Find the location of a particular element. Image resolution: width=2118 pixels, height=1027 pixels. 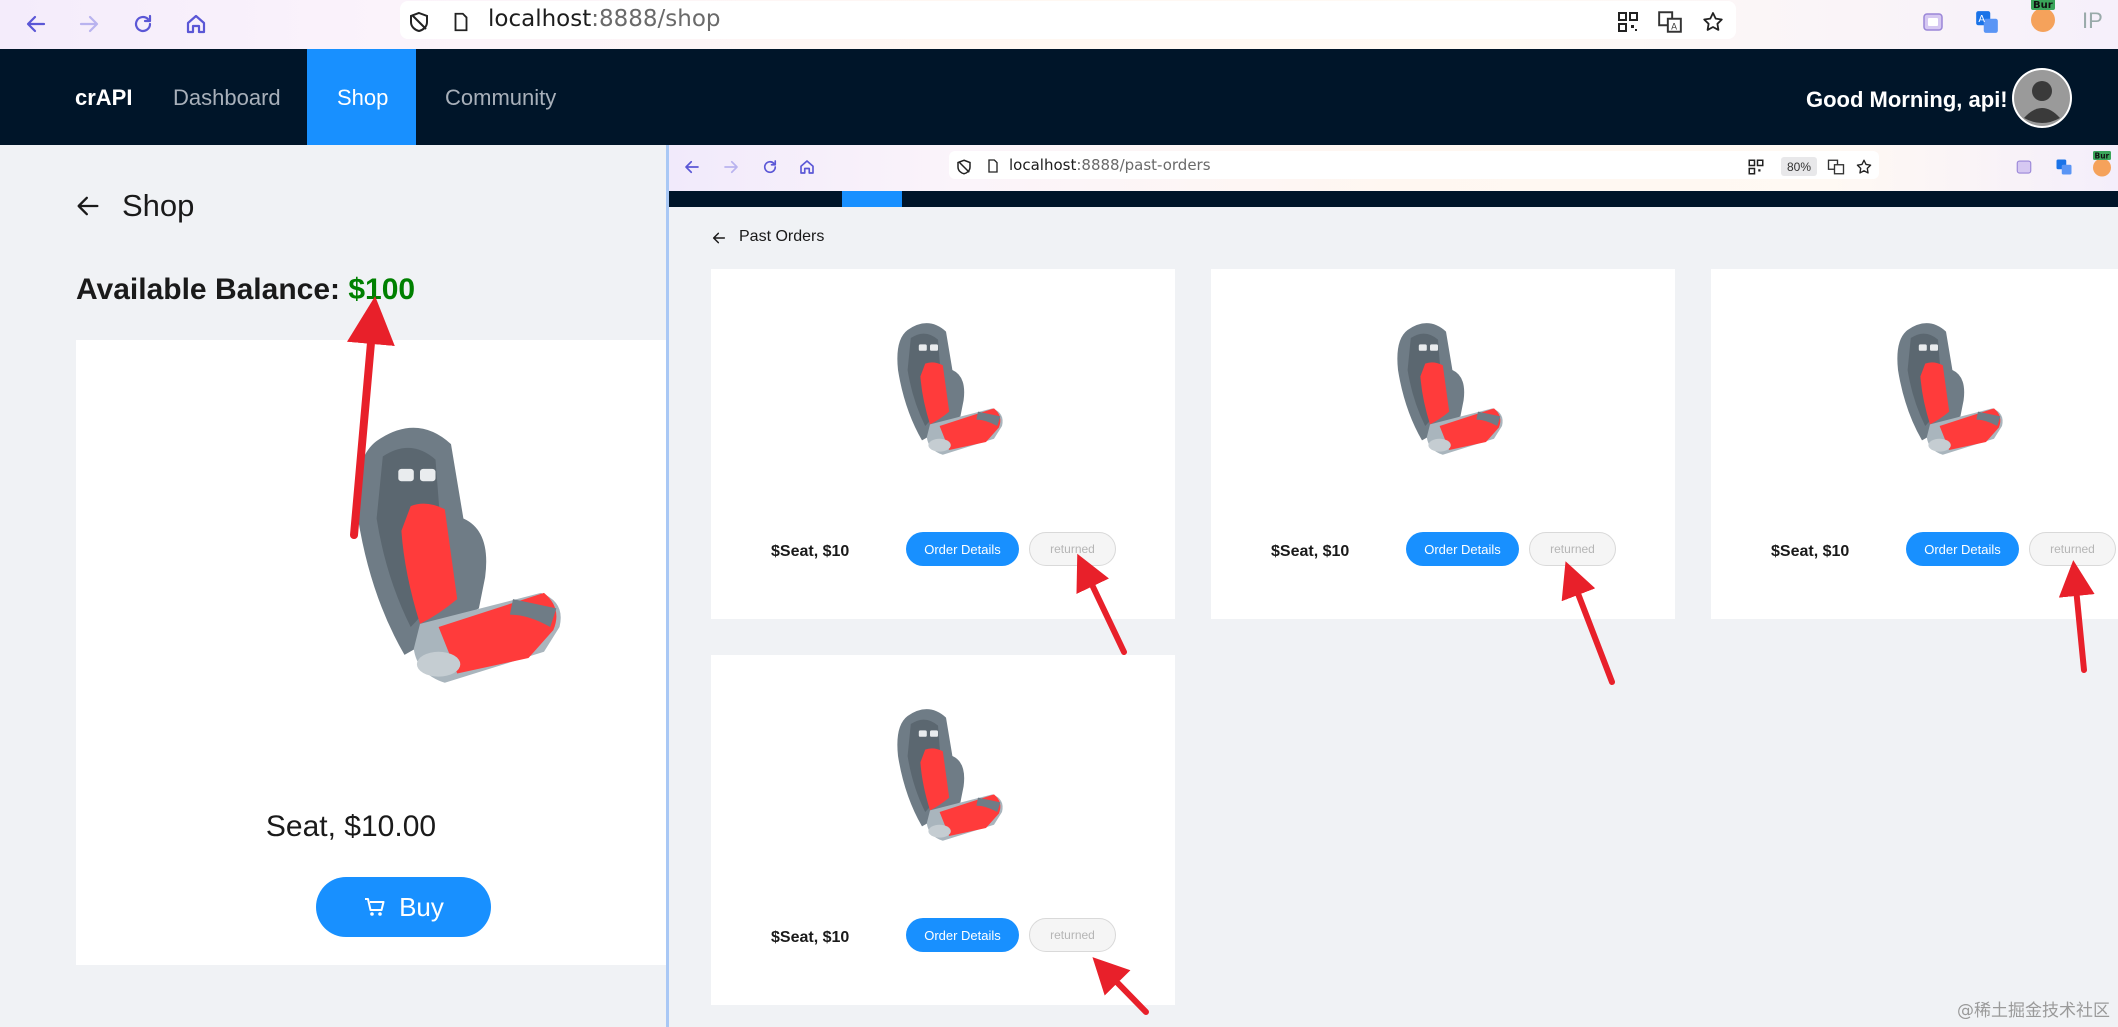

balance-amount: $100 is located at coordinates (382, 289).